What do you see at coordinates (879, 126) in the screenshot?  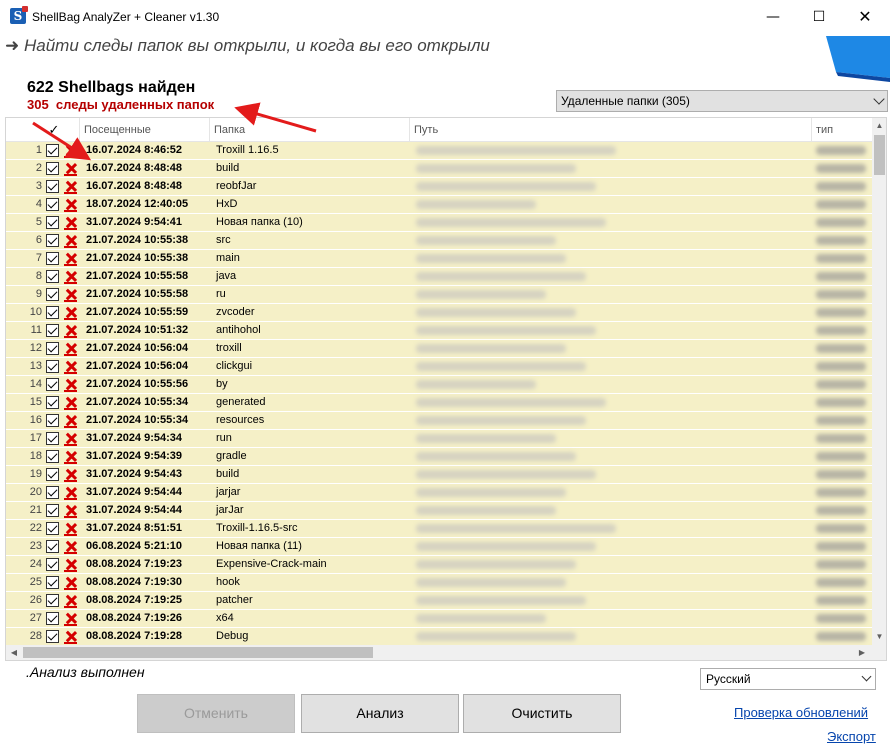 I see `scroll-up-icon: ▲` at bounding box center [879, 126].